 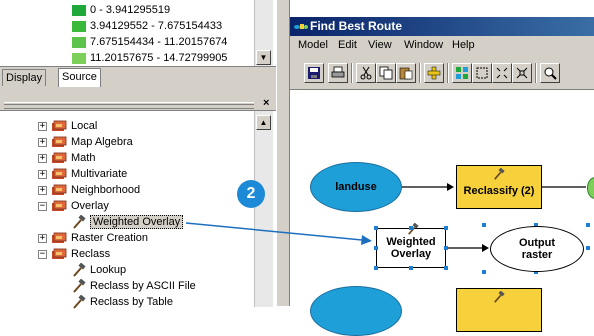 What do you see at coordinates (24, 77) in the screenshot?
I see `tab-display: Display` at bounding box center [24, 77].